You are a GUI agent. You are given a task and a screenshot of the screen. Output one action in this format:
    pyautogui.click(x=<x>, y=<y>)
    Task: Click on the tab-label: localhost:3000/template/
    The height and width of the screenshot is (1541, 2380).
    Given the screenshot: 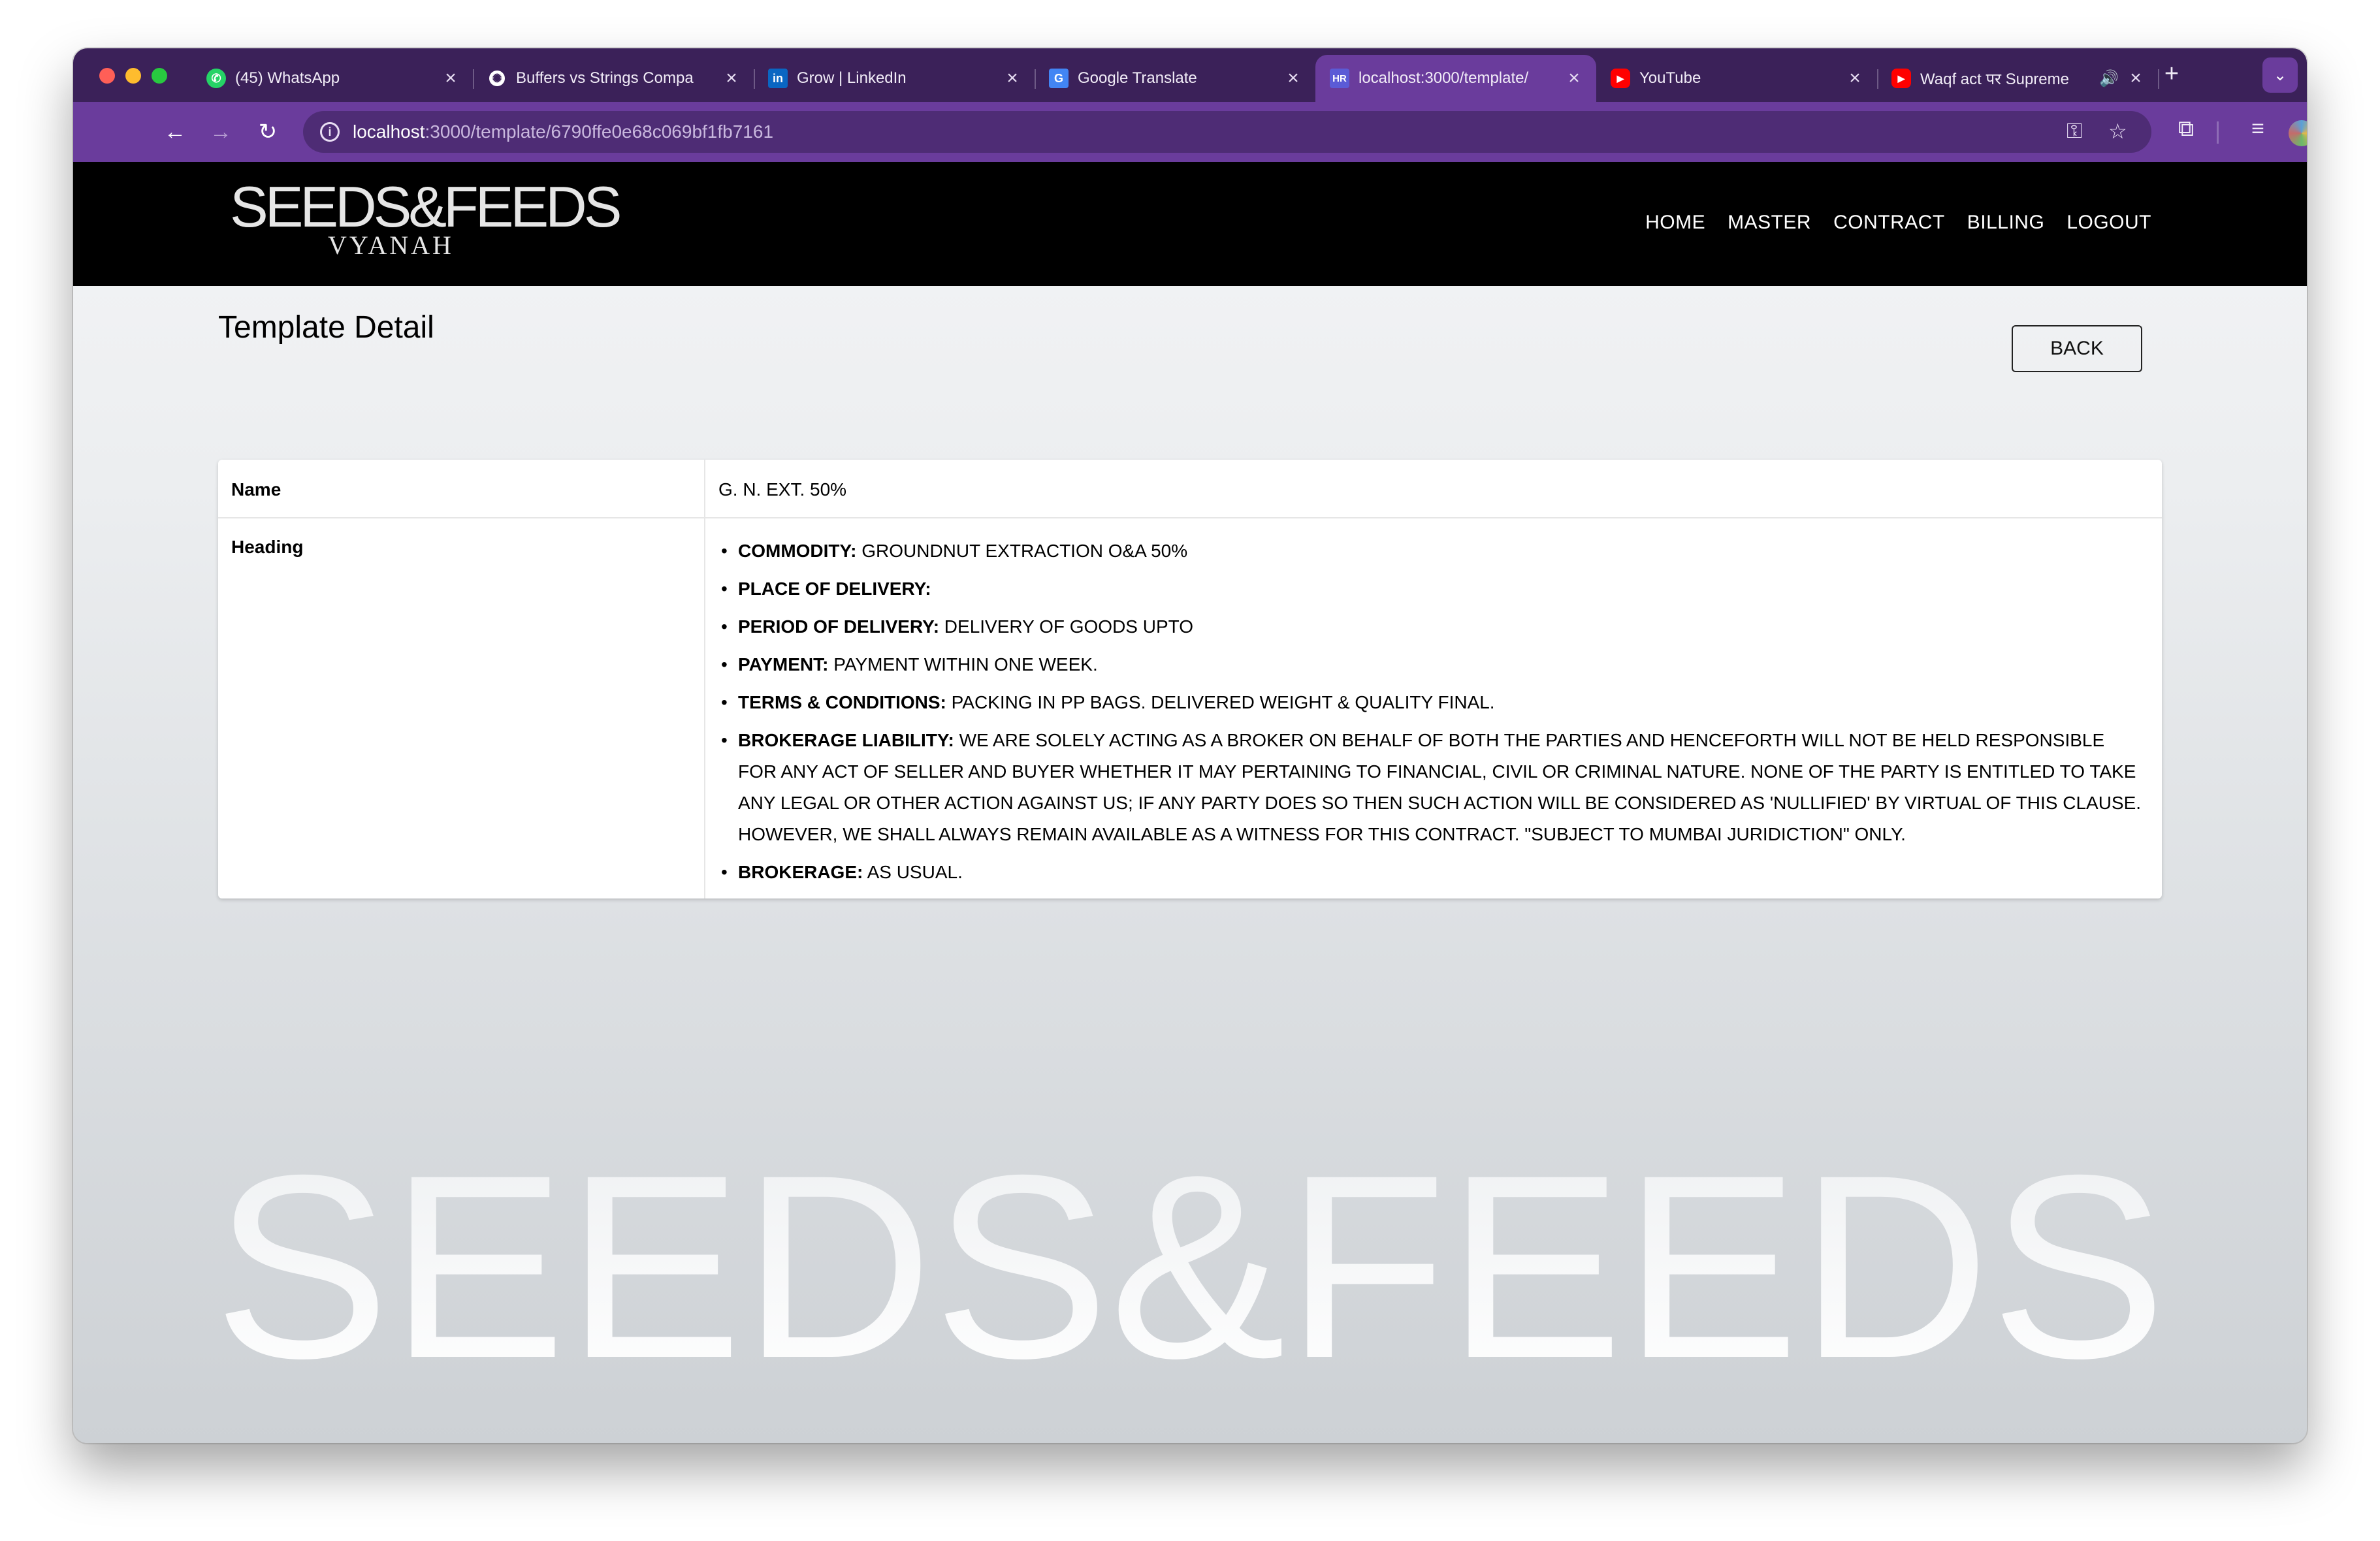 What is the action you would take?
    pyautogui.click(x=1444, y=78)
    